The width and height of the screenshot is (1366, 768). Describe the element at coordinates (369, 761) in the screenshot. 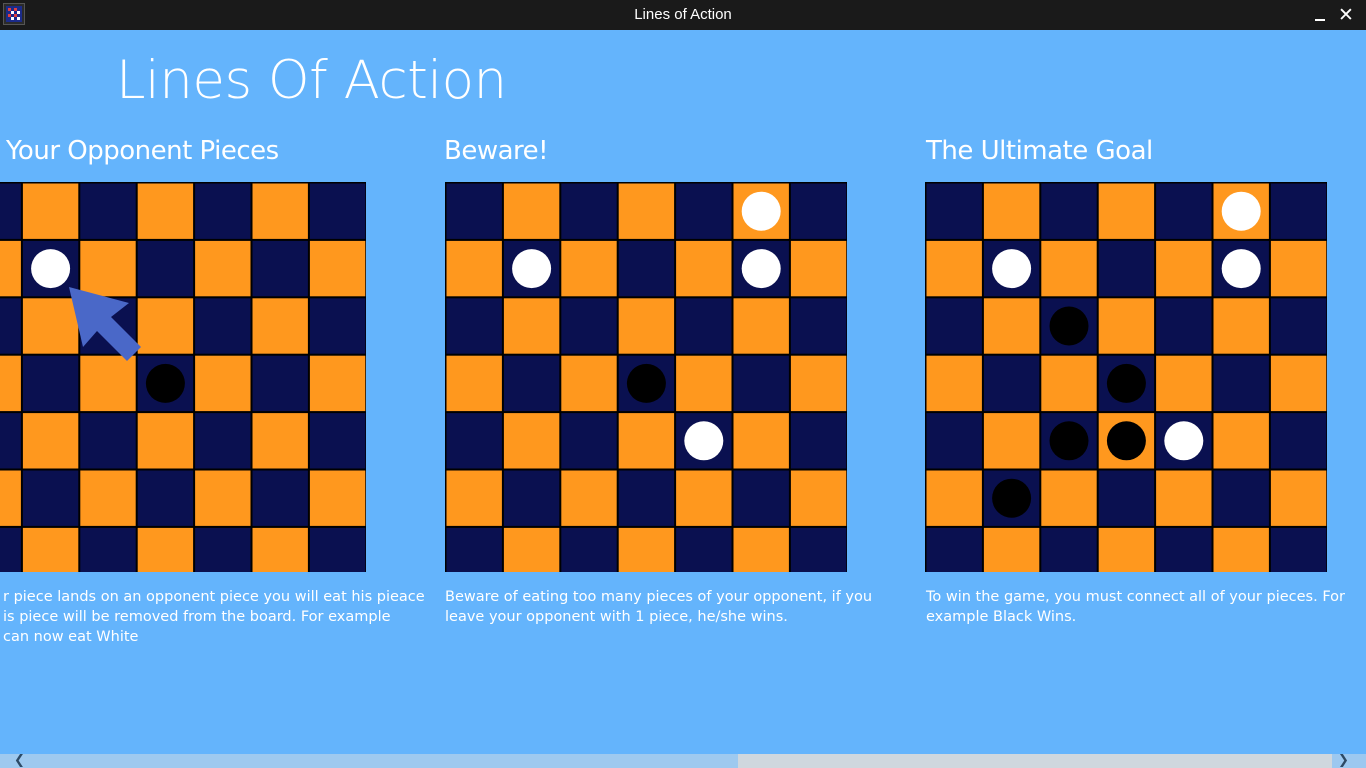

I see `scrollbar-thumb` at that location.